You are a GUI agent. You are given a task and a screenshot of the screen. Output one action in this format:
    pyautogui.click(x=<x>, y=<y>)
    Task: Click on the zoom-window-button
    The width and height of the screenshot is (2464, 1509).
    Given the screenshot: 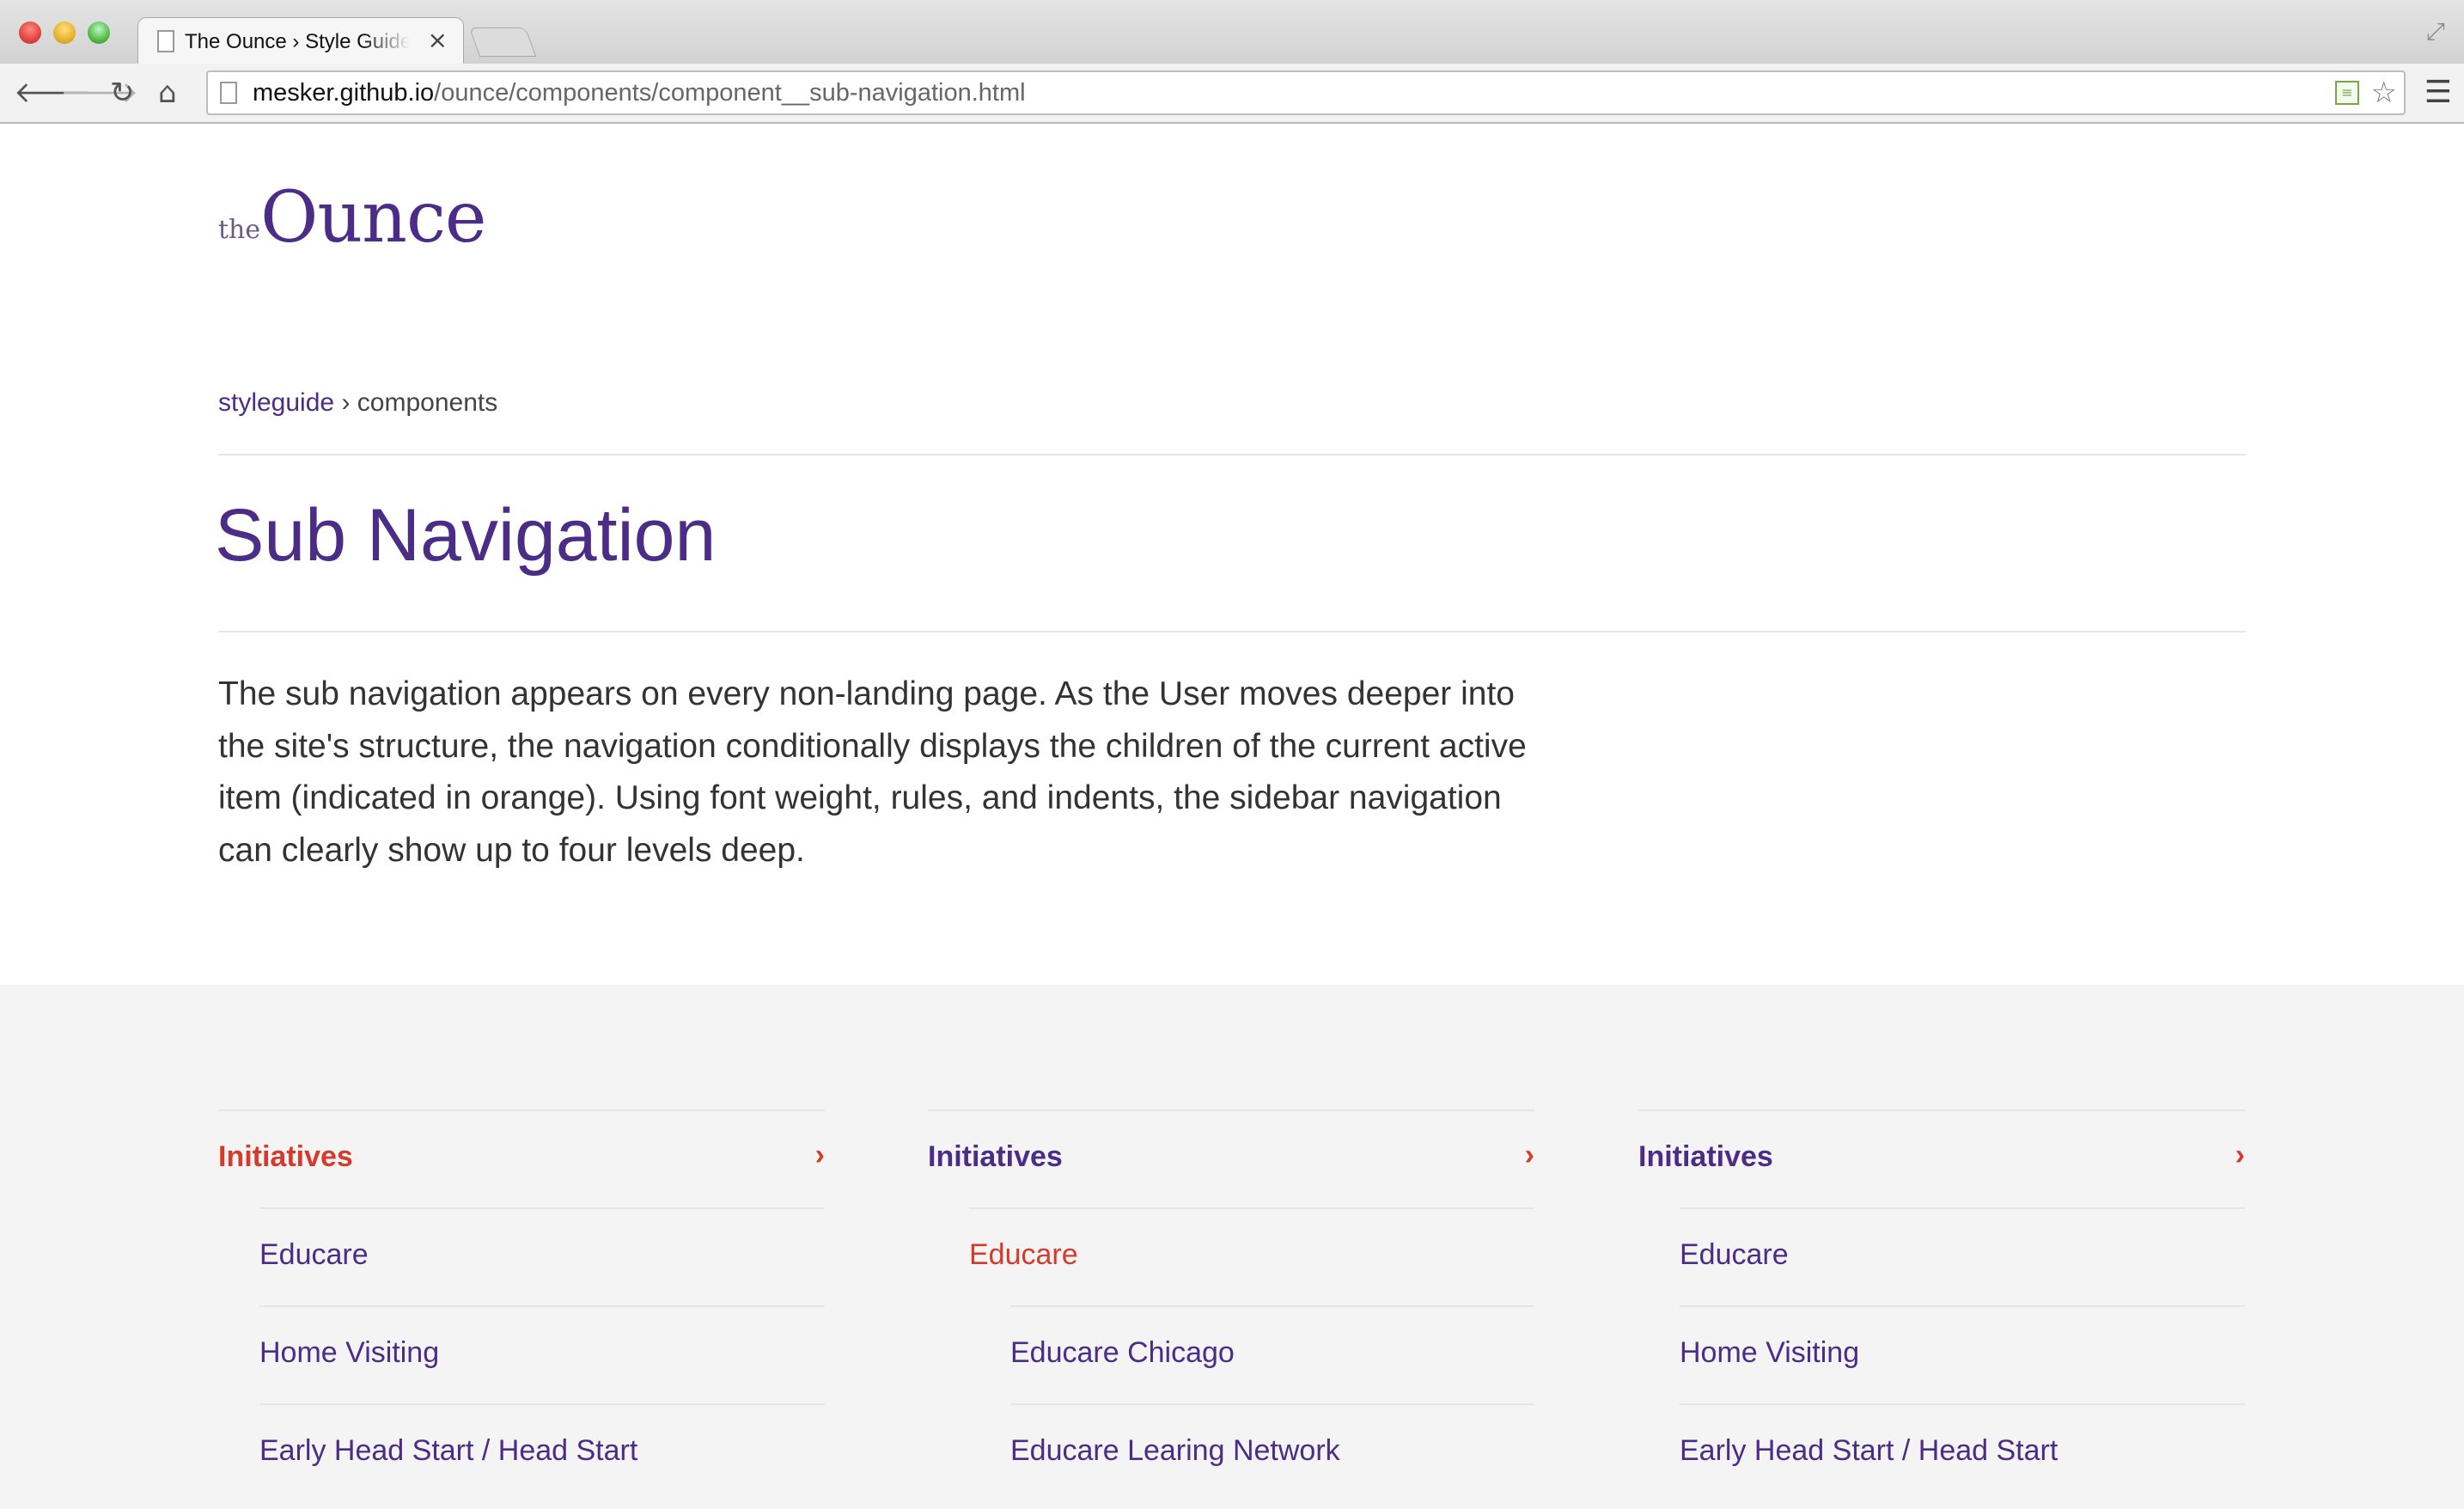 What is the action you would take?
    pyautogui.click(x=99, y=32)
    